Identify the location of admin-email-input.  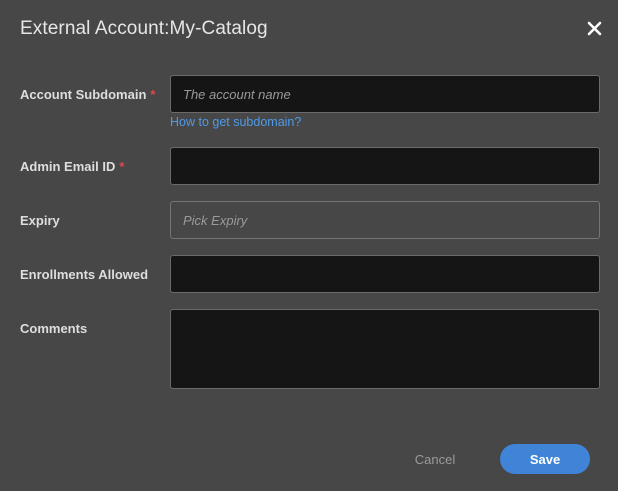
(385, 166).